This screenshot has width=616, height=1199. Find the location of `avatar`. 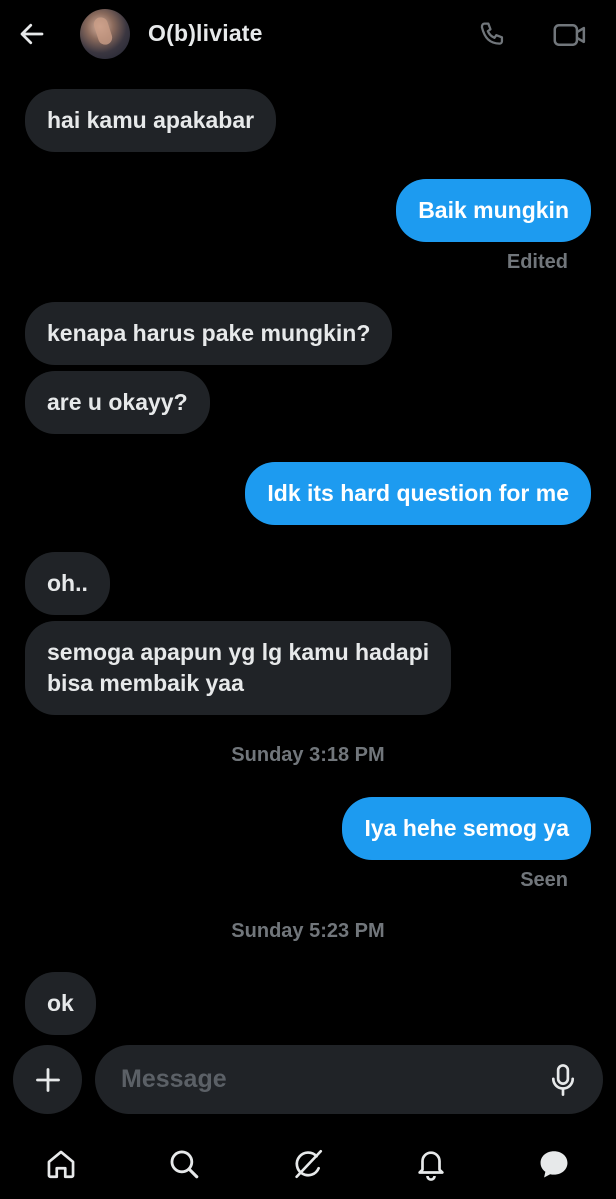

avatar is located at coordinates (105, 34).